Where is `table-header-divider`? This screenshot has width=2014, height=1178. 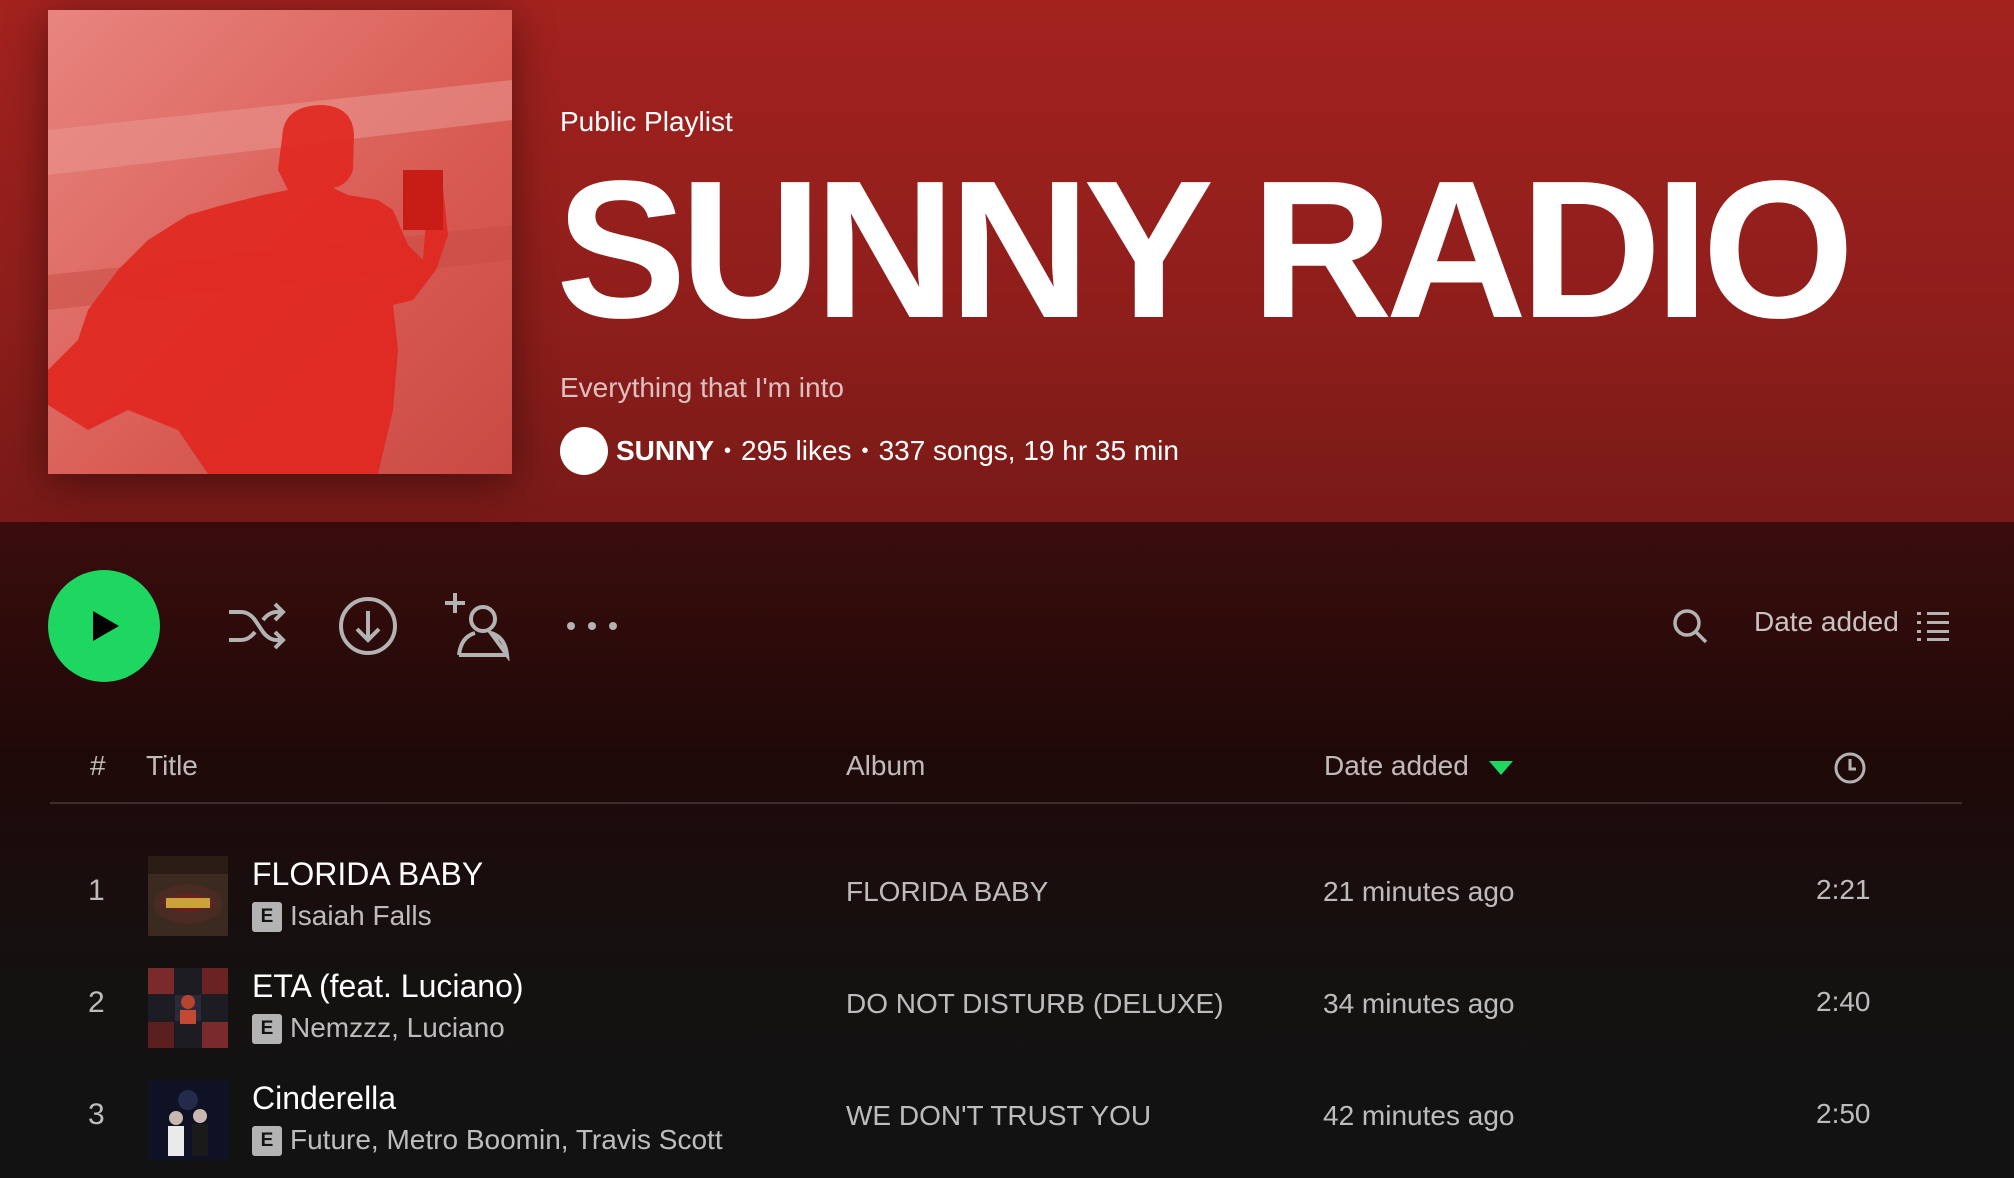 table-header-divider is located at coordinates (1006, 803).